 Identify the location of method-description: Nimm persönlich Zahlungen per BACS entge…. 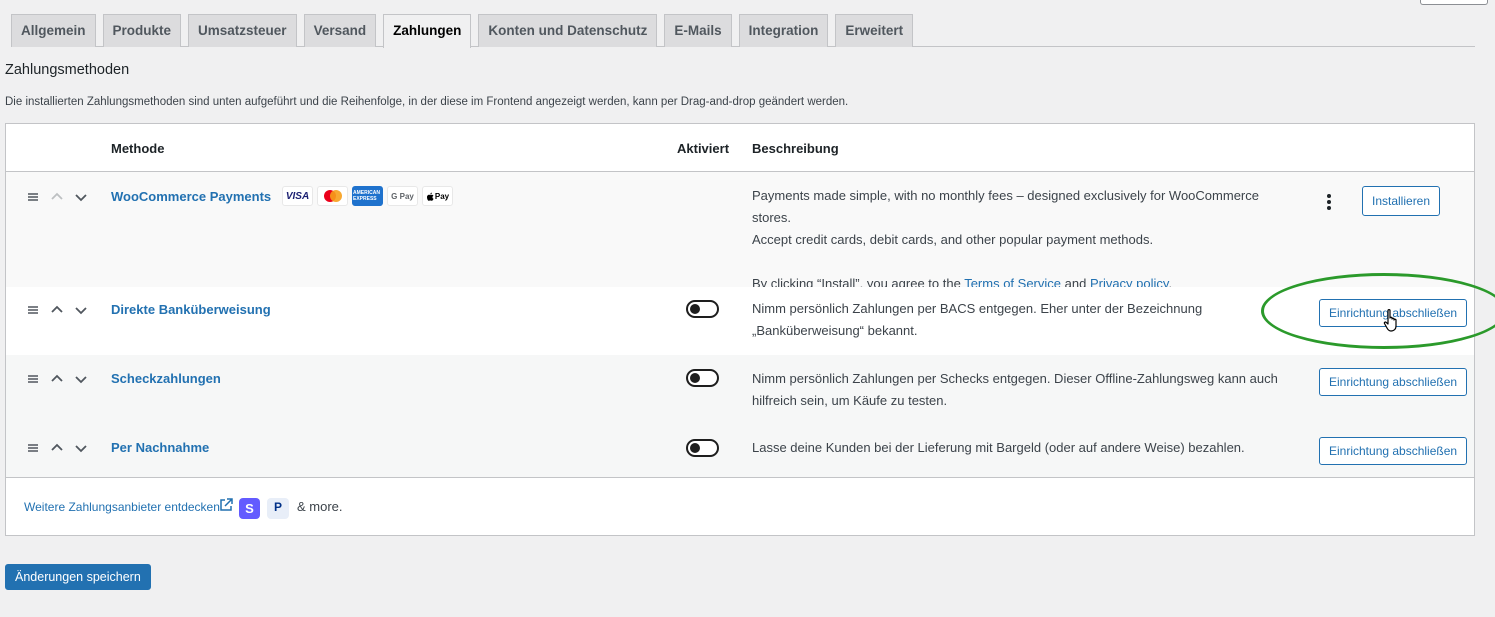
(977, 319).